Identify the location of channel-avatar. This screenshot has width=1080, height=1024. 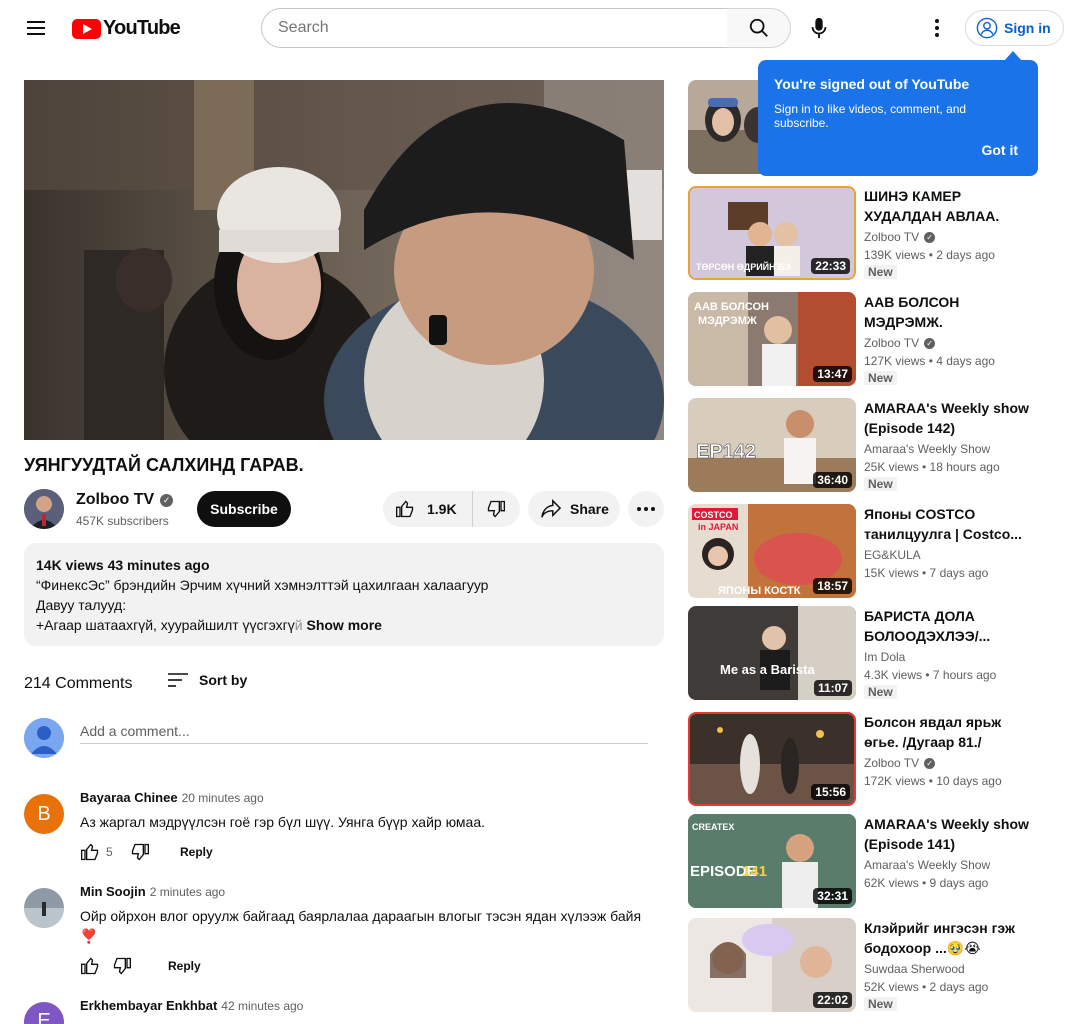
(44, 509).